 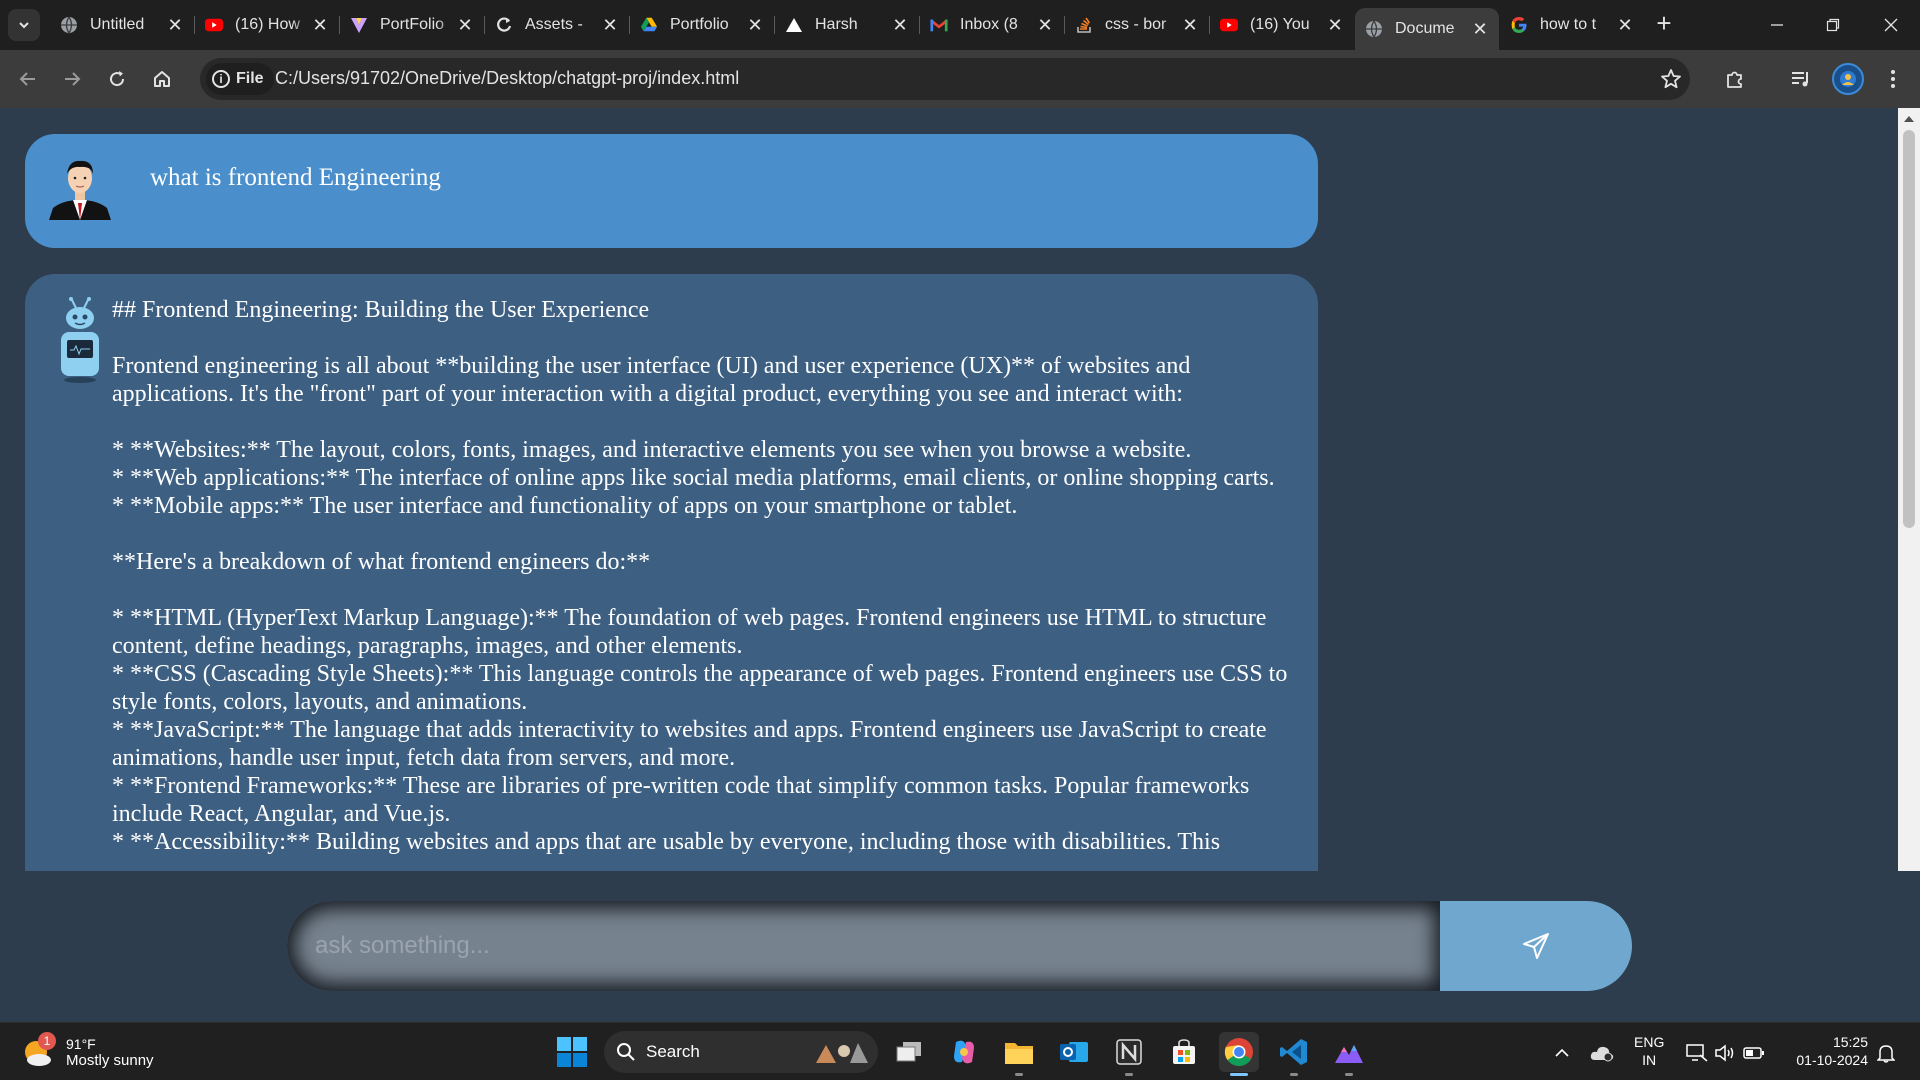 I want to click on tab-title: (16) How, so click(x=267, y=24).